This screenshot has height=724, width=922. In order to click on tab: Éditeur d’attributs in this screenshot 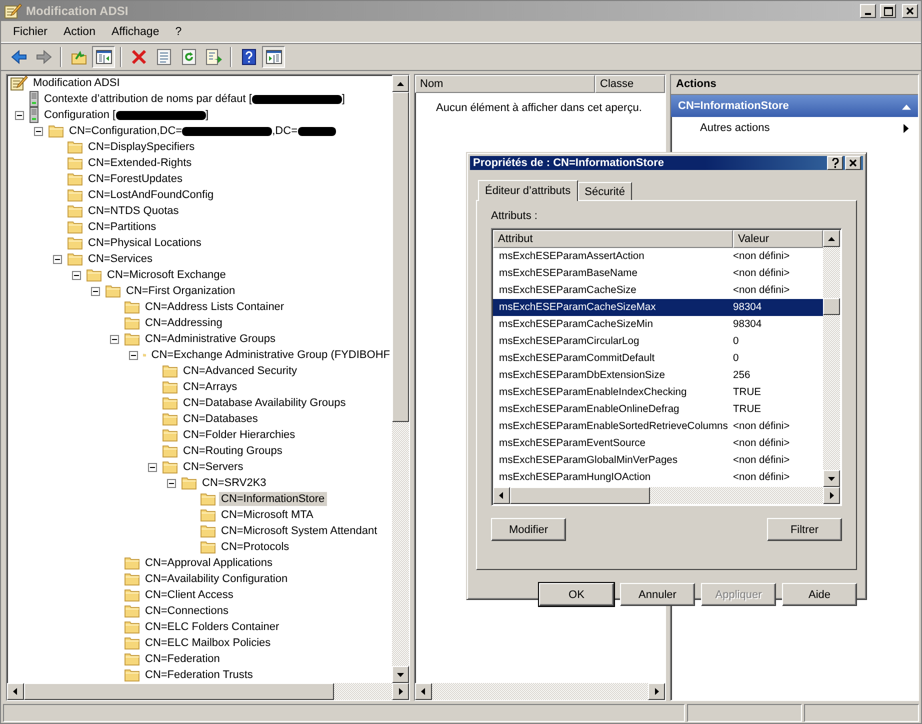, I will do `click(528, 190)`.